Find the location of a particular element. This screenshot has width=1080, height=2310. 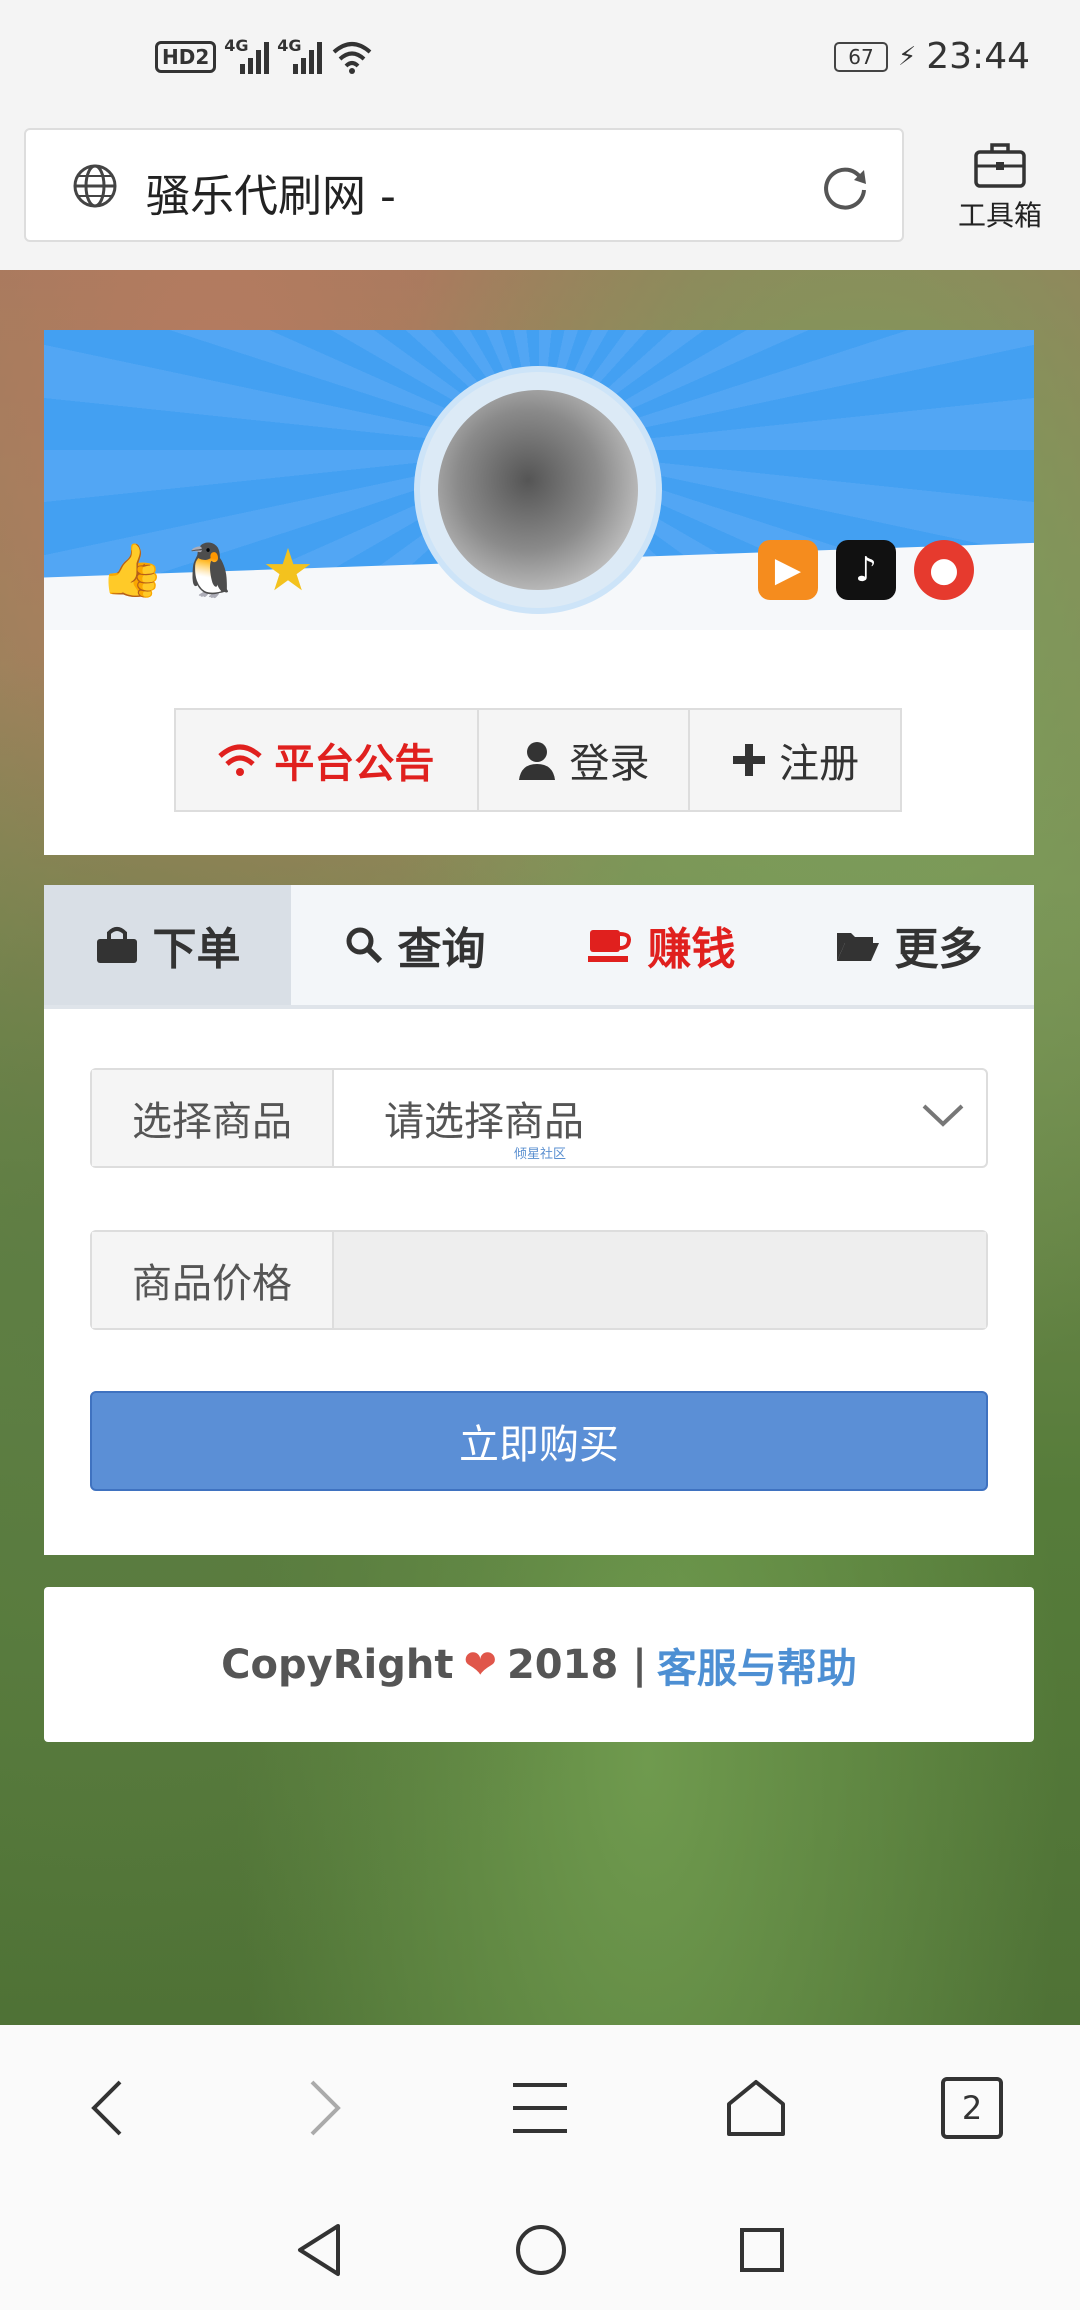

register-label: 注册 is located at coordinates (819, 764).